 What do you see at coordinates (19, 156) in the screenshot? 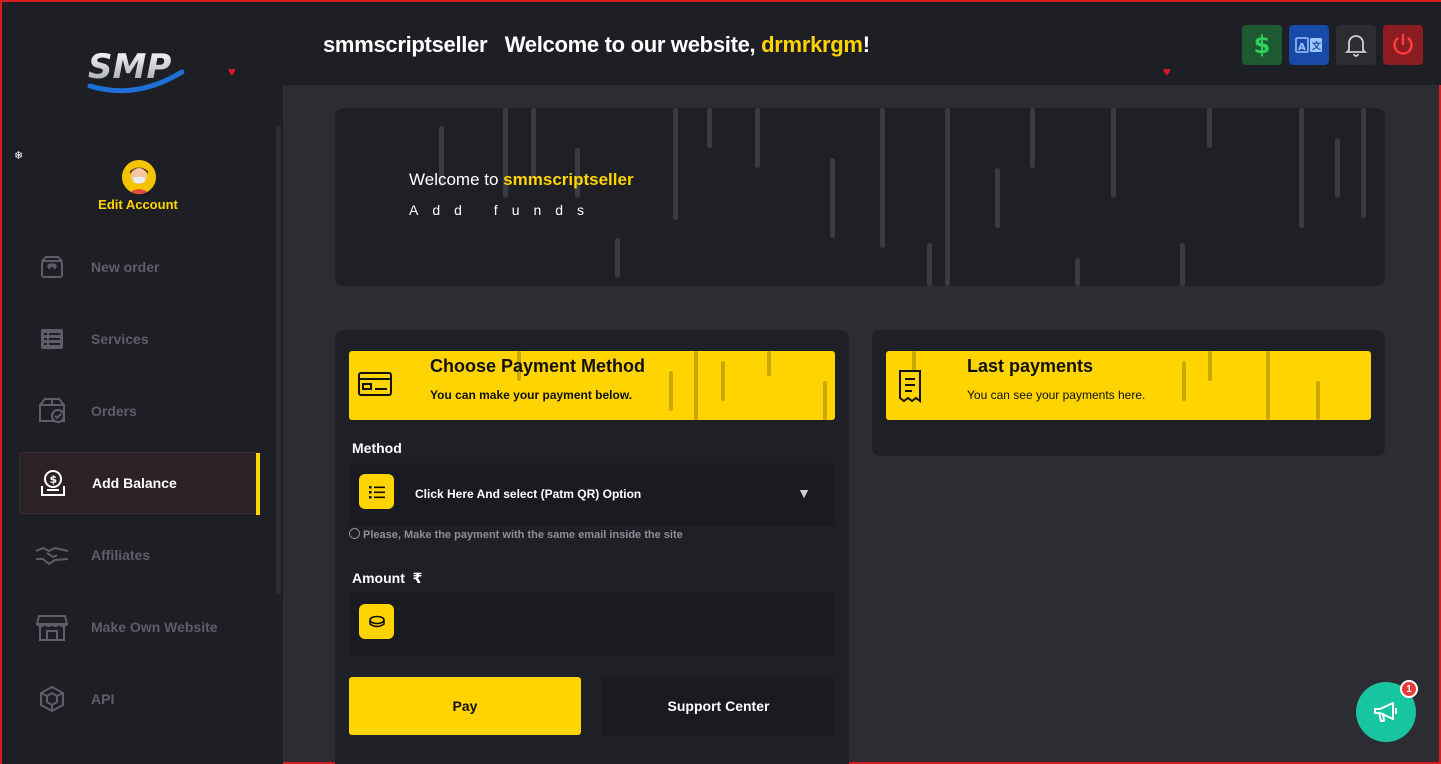
I see `snowflake-icon: ❄` at bounding box center [19, 156].